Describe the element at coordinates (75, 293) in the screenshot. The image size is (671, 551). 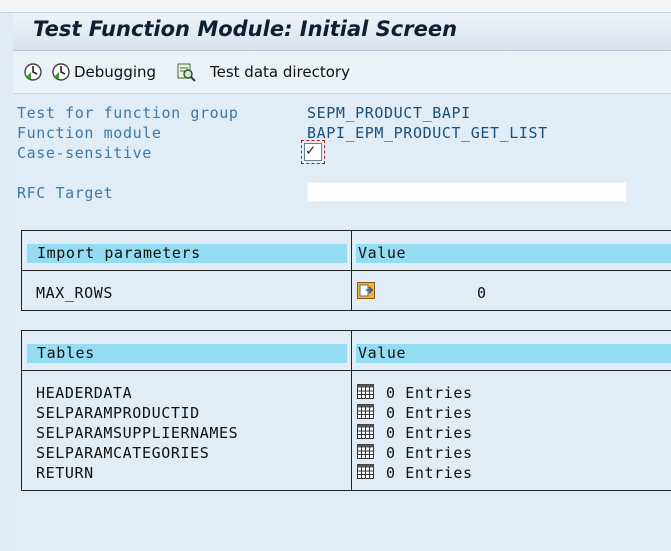
I see `param-name-max-rows: MAX_ROWS` at that location.